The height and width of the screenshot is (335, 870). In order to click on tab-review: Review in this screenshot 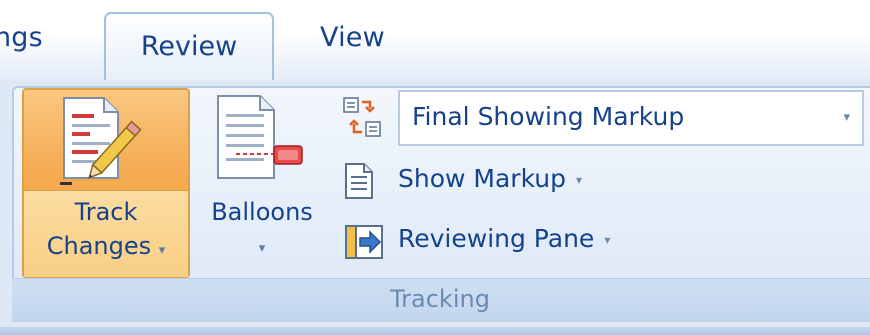, I will do `click(189, 48)`.